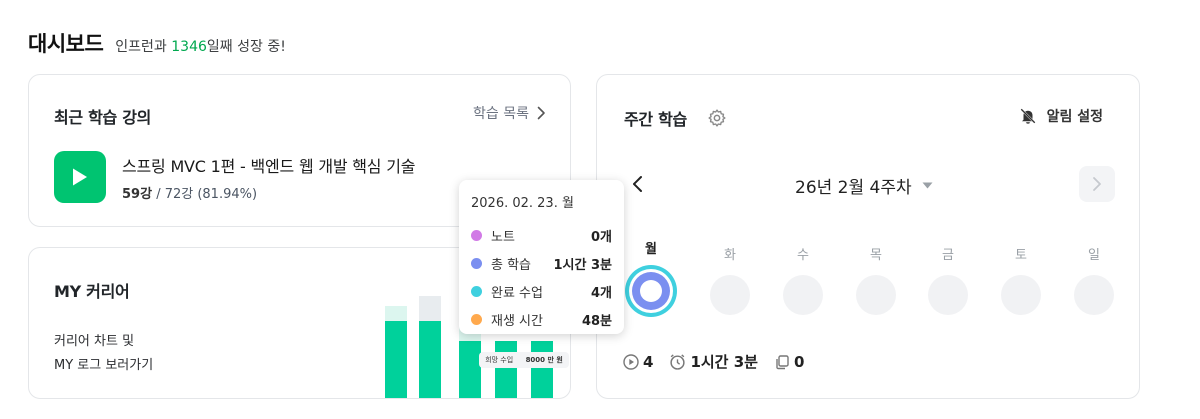  What do you see at coordinates (544, 360) in the screenshot?
I see `mini-label-value: 8000 만 원` at bounding box center [544, 360].